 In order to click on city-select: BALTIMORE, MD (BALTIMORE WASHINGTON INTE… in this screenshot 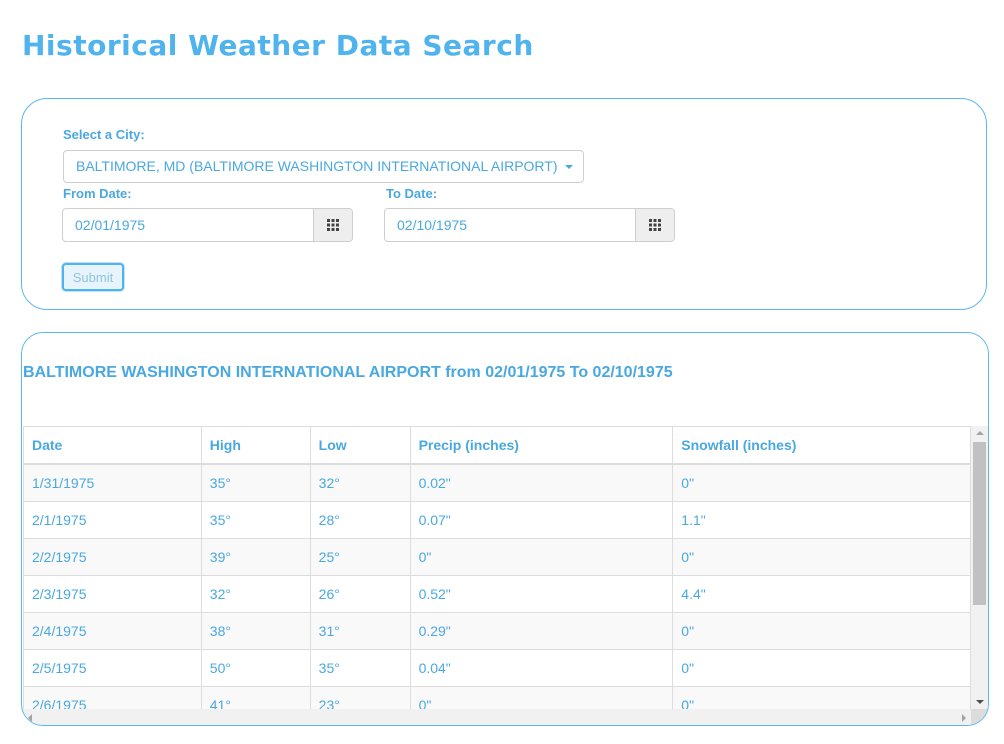, I will do `click(323, 166)`.